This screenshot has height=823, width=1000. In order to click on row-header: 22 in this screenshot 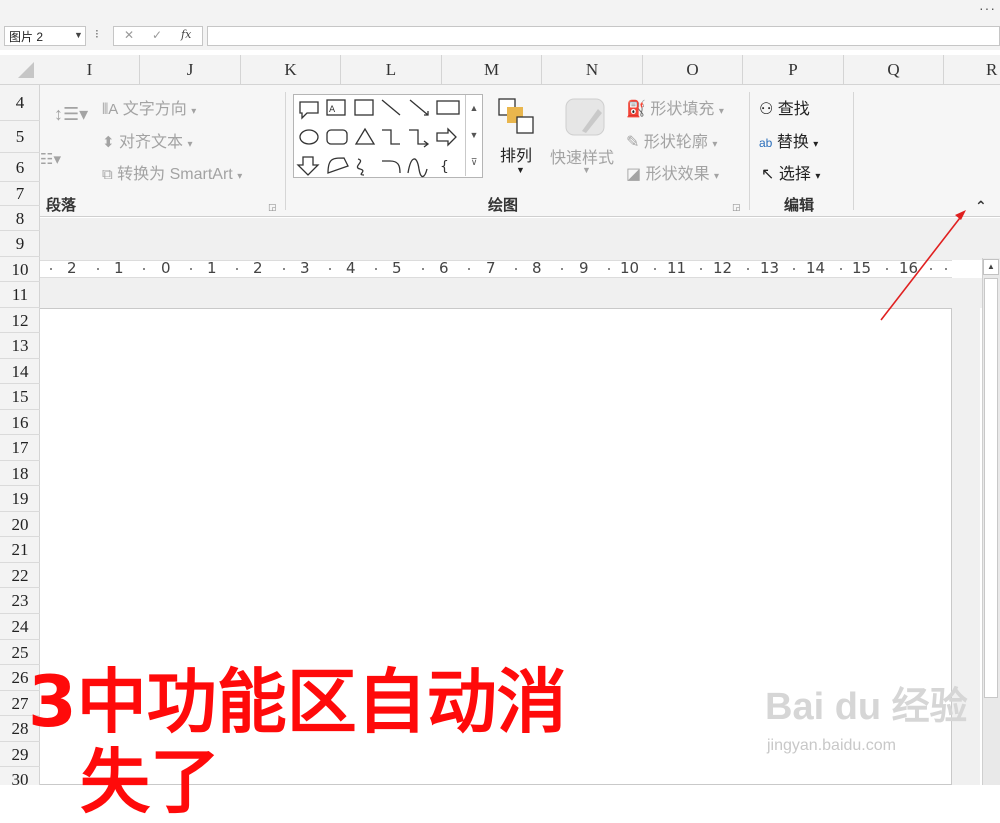, I will do `click(20, 575)`.